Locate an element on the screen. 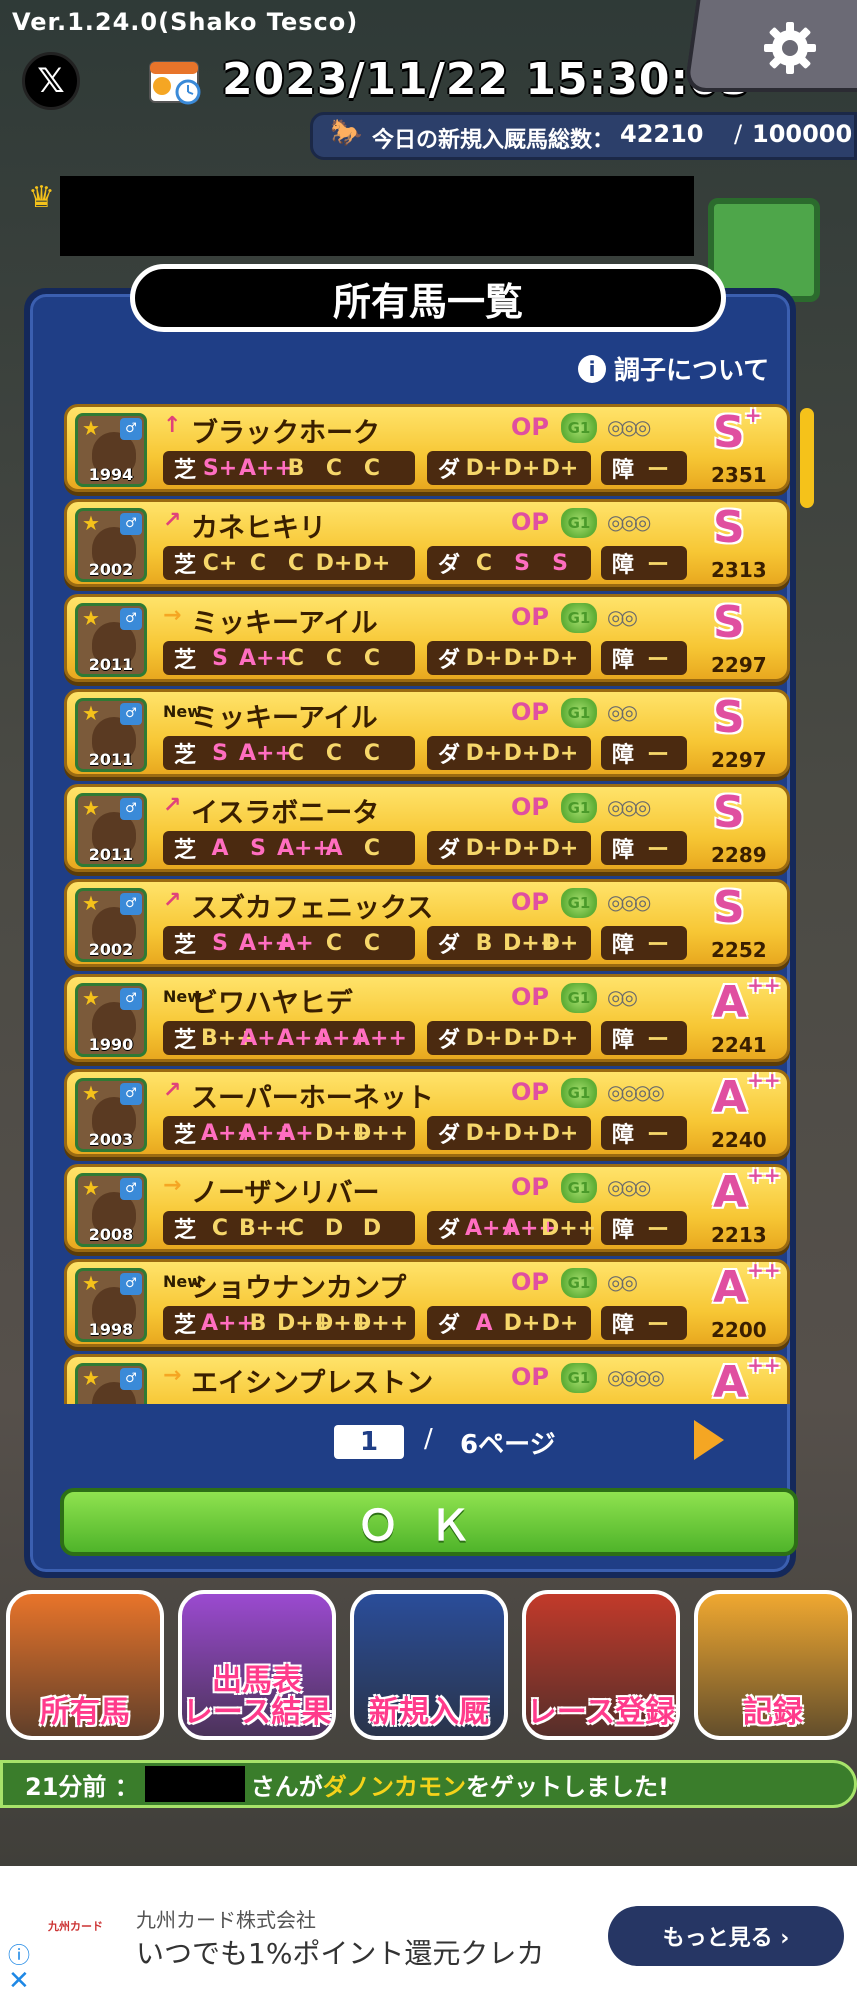 This screenshot has width=857, height=2000. horse-score: 2351 is located at coordinates (739, 475).